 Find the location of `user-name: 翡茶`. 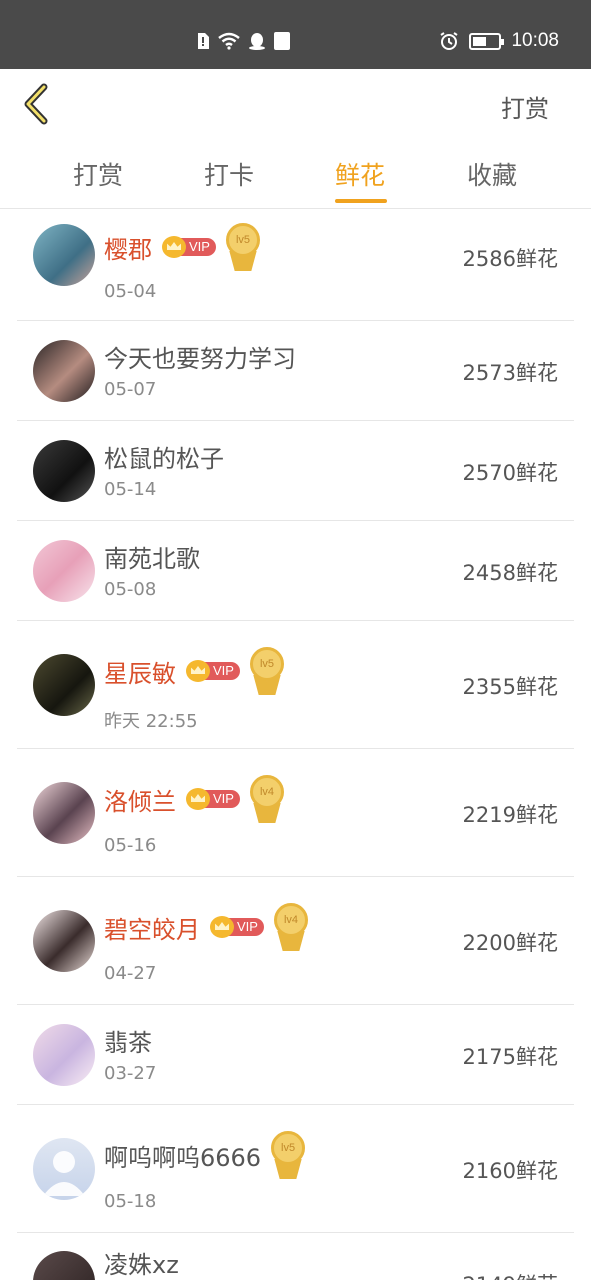

user-name: 翡茶 is located at coordinates (128, 1040).